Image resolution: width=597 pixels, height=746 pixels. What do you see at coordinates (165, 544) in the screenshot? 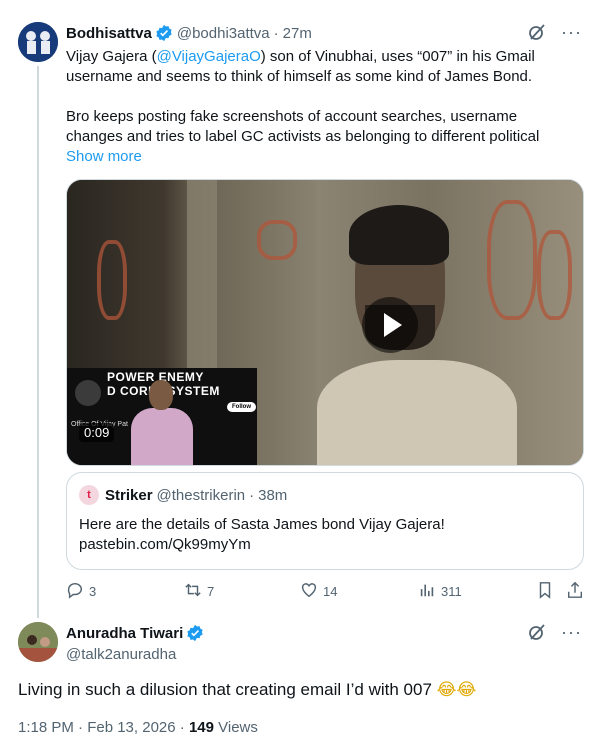
I see `quoted-text-line: pastebin.com/Qk99myYm` at bounding box center [165, 544].